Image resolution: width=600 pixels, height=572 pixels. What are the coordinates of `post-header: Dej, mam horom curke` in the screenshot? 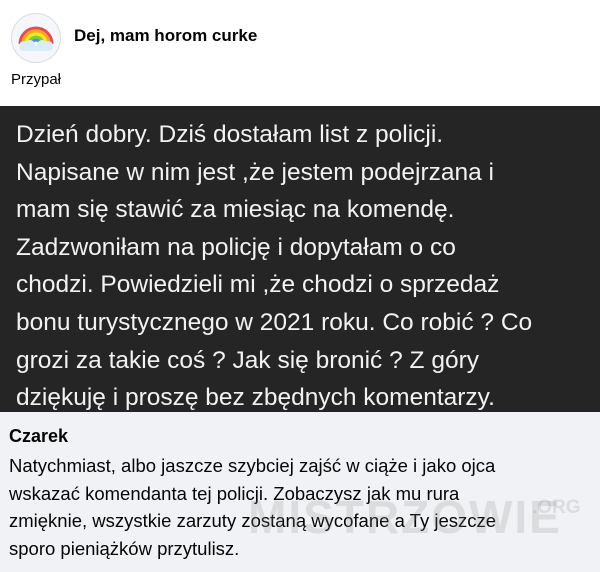 It's located at (300, 36).